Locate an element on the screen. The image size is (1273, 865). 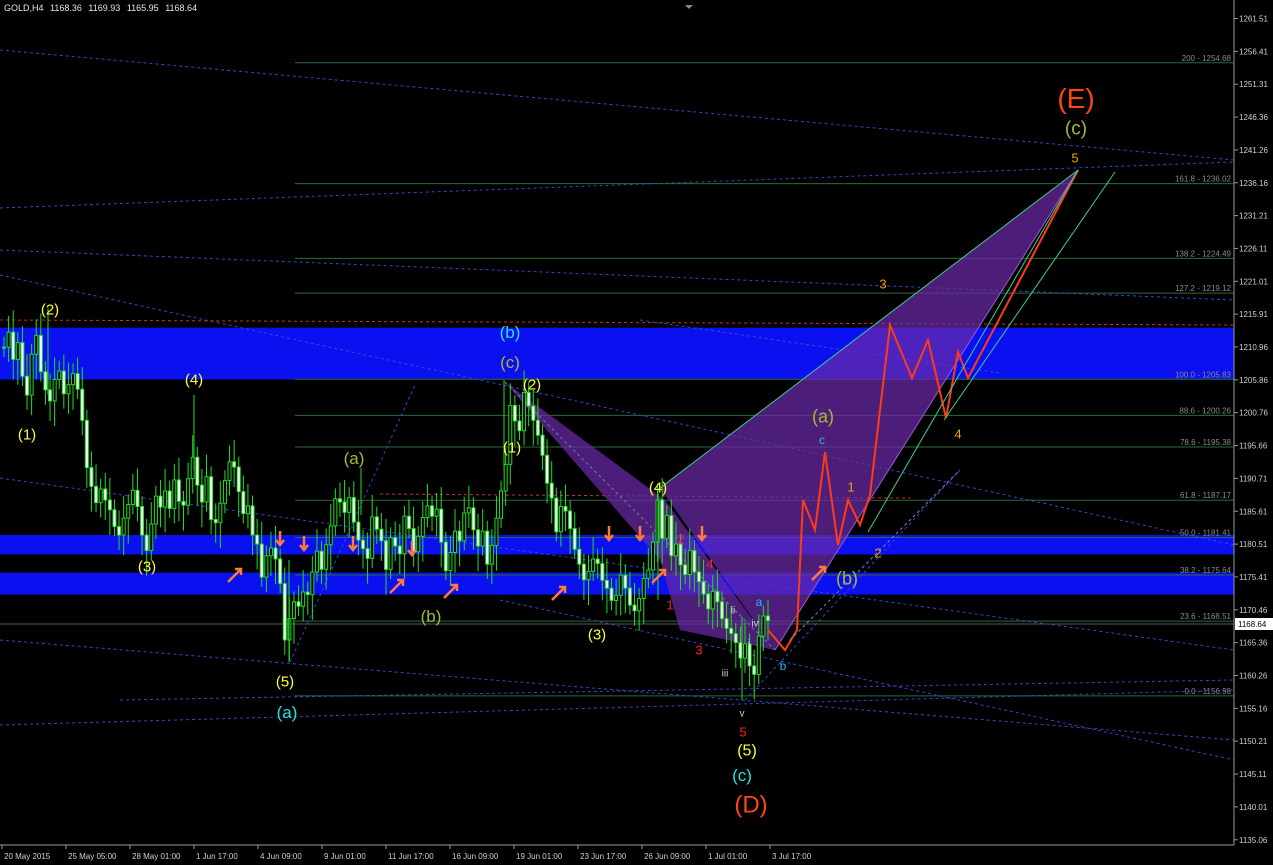
y-tick-label: 1165.36 is located at coordinates (1253, 643).